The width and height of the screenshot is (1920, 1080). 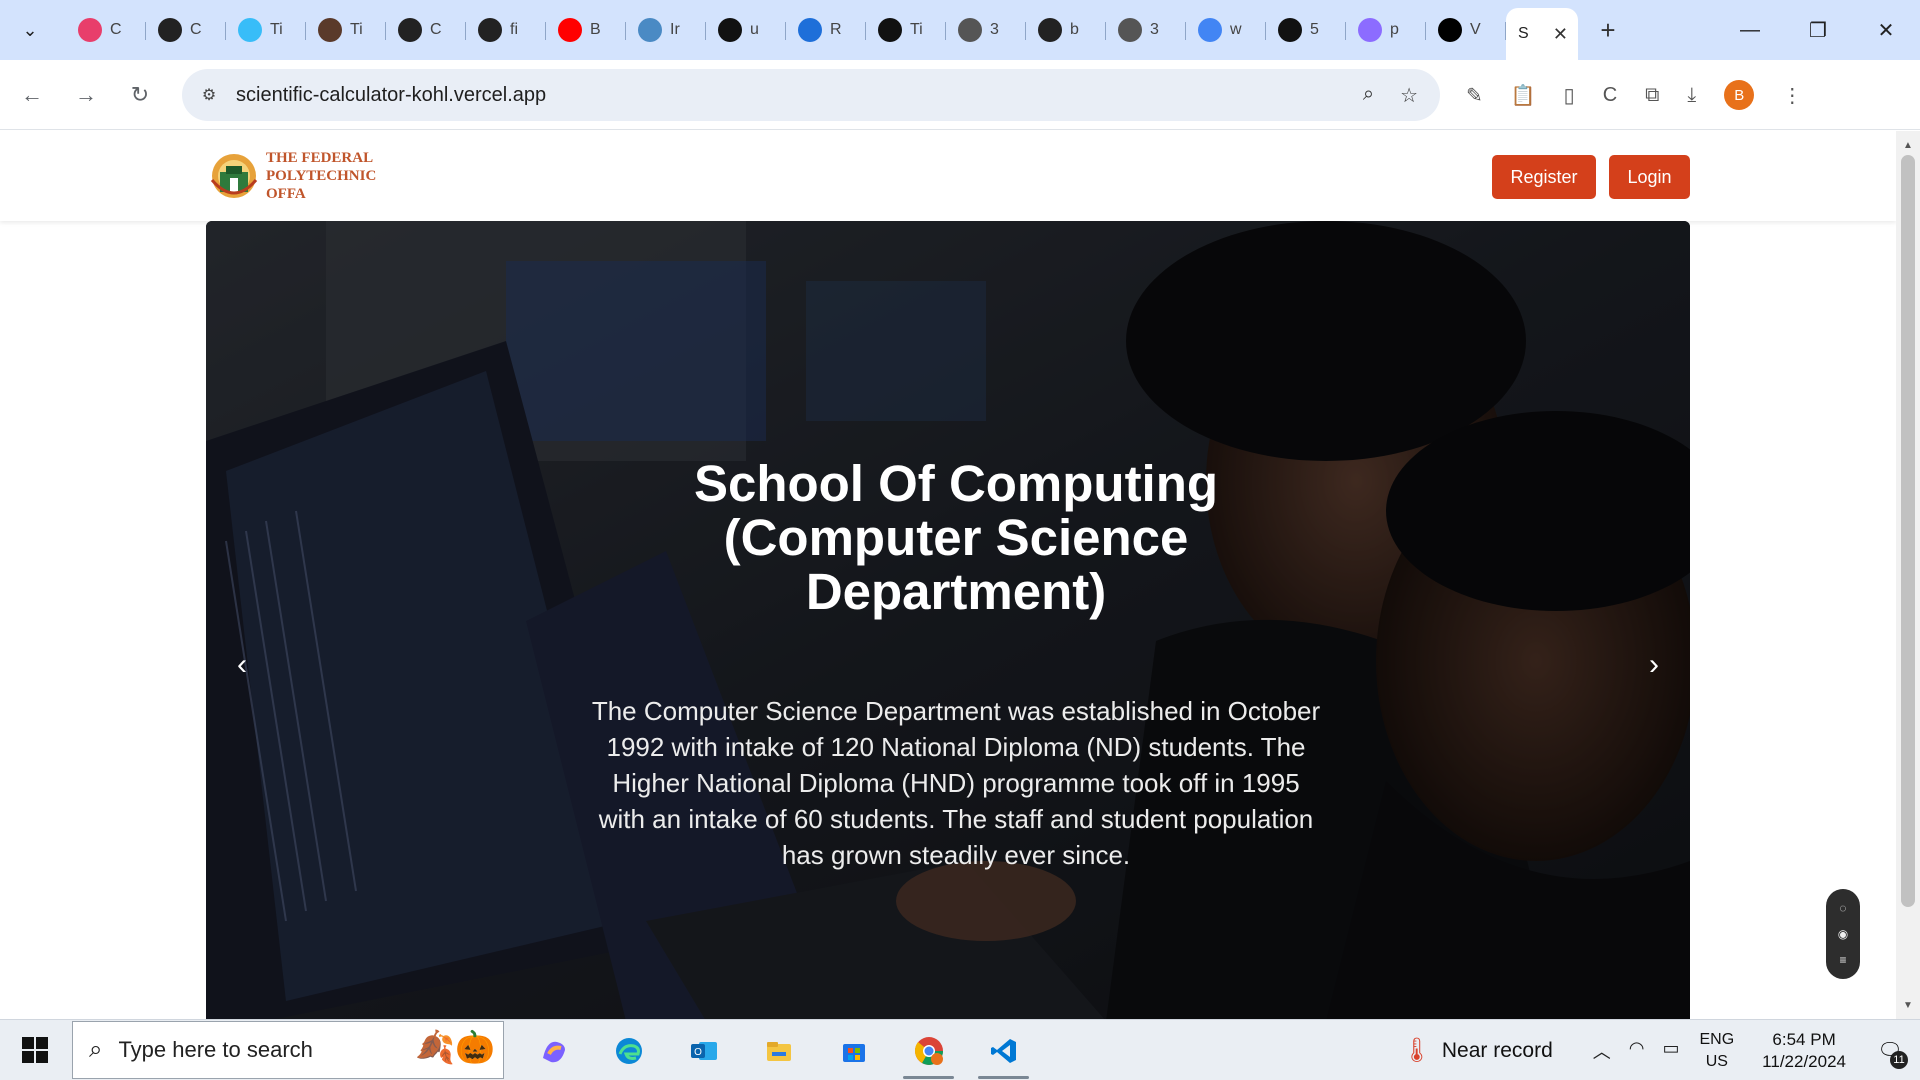 I want to click on active-tab-label: S, so click(x=1523, y=33).